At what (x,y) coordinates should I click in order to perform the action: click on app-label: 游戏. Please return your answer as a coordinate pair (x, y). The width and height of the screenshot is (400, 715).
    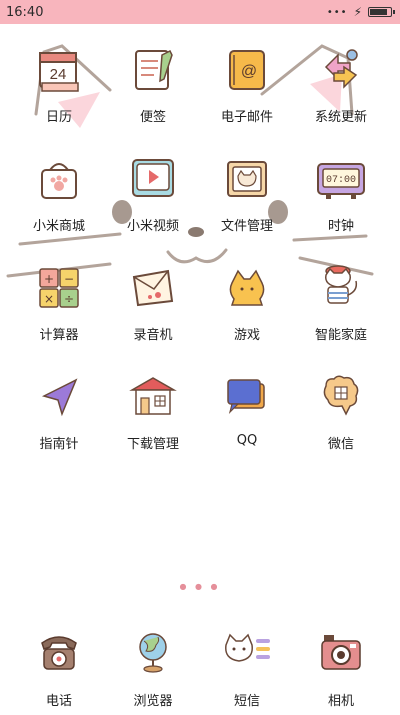
    Looking at the image, I should click on (246, 335).